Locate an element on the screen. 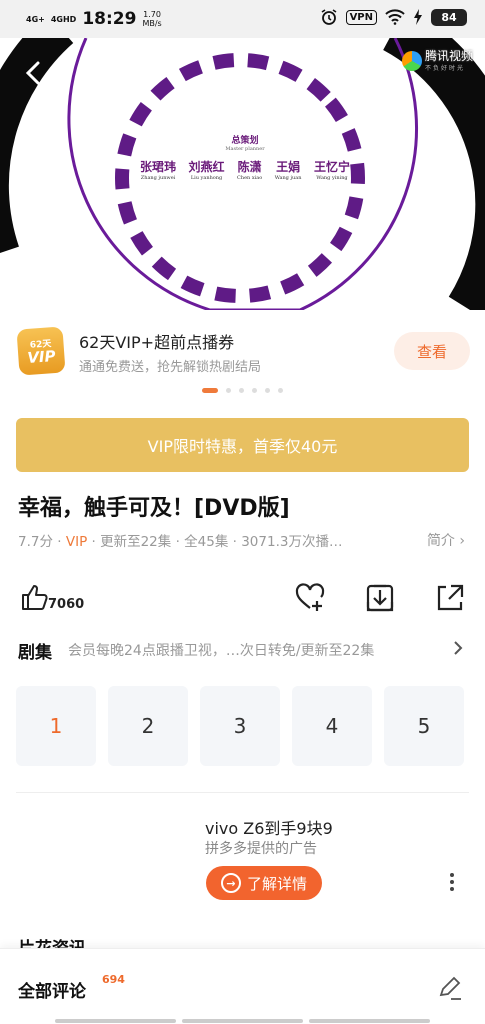  like-button: 7060 is located at coordinates (52, 597).